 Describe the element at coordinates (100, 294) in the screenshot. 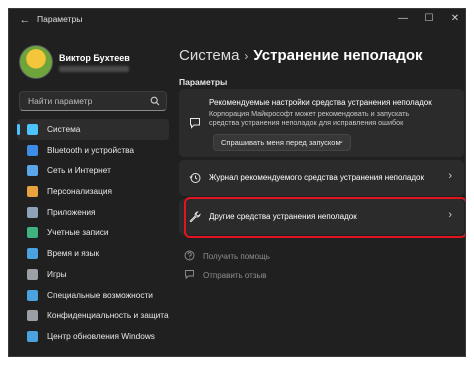

I see `sidebar-item-label: Специальные возможности` at that location.